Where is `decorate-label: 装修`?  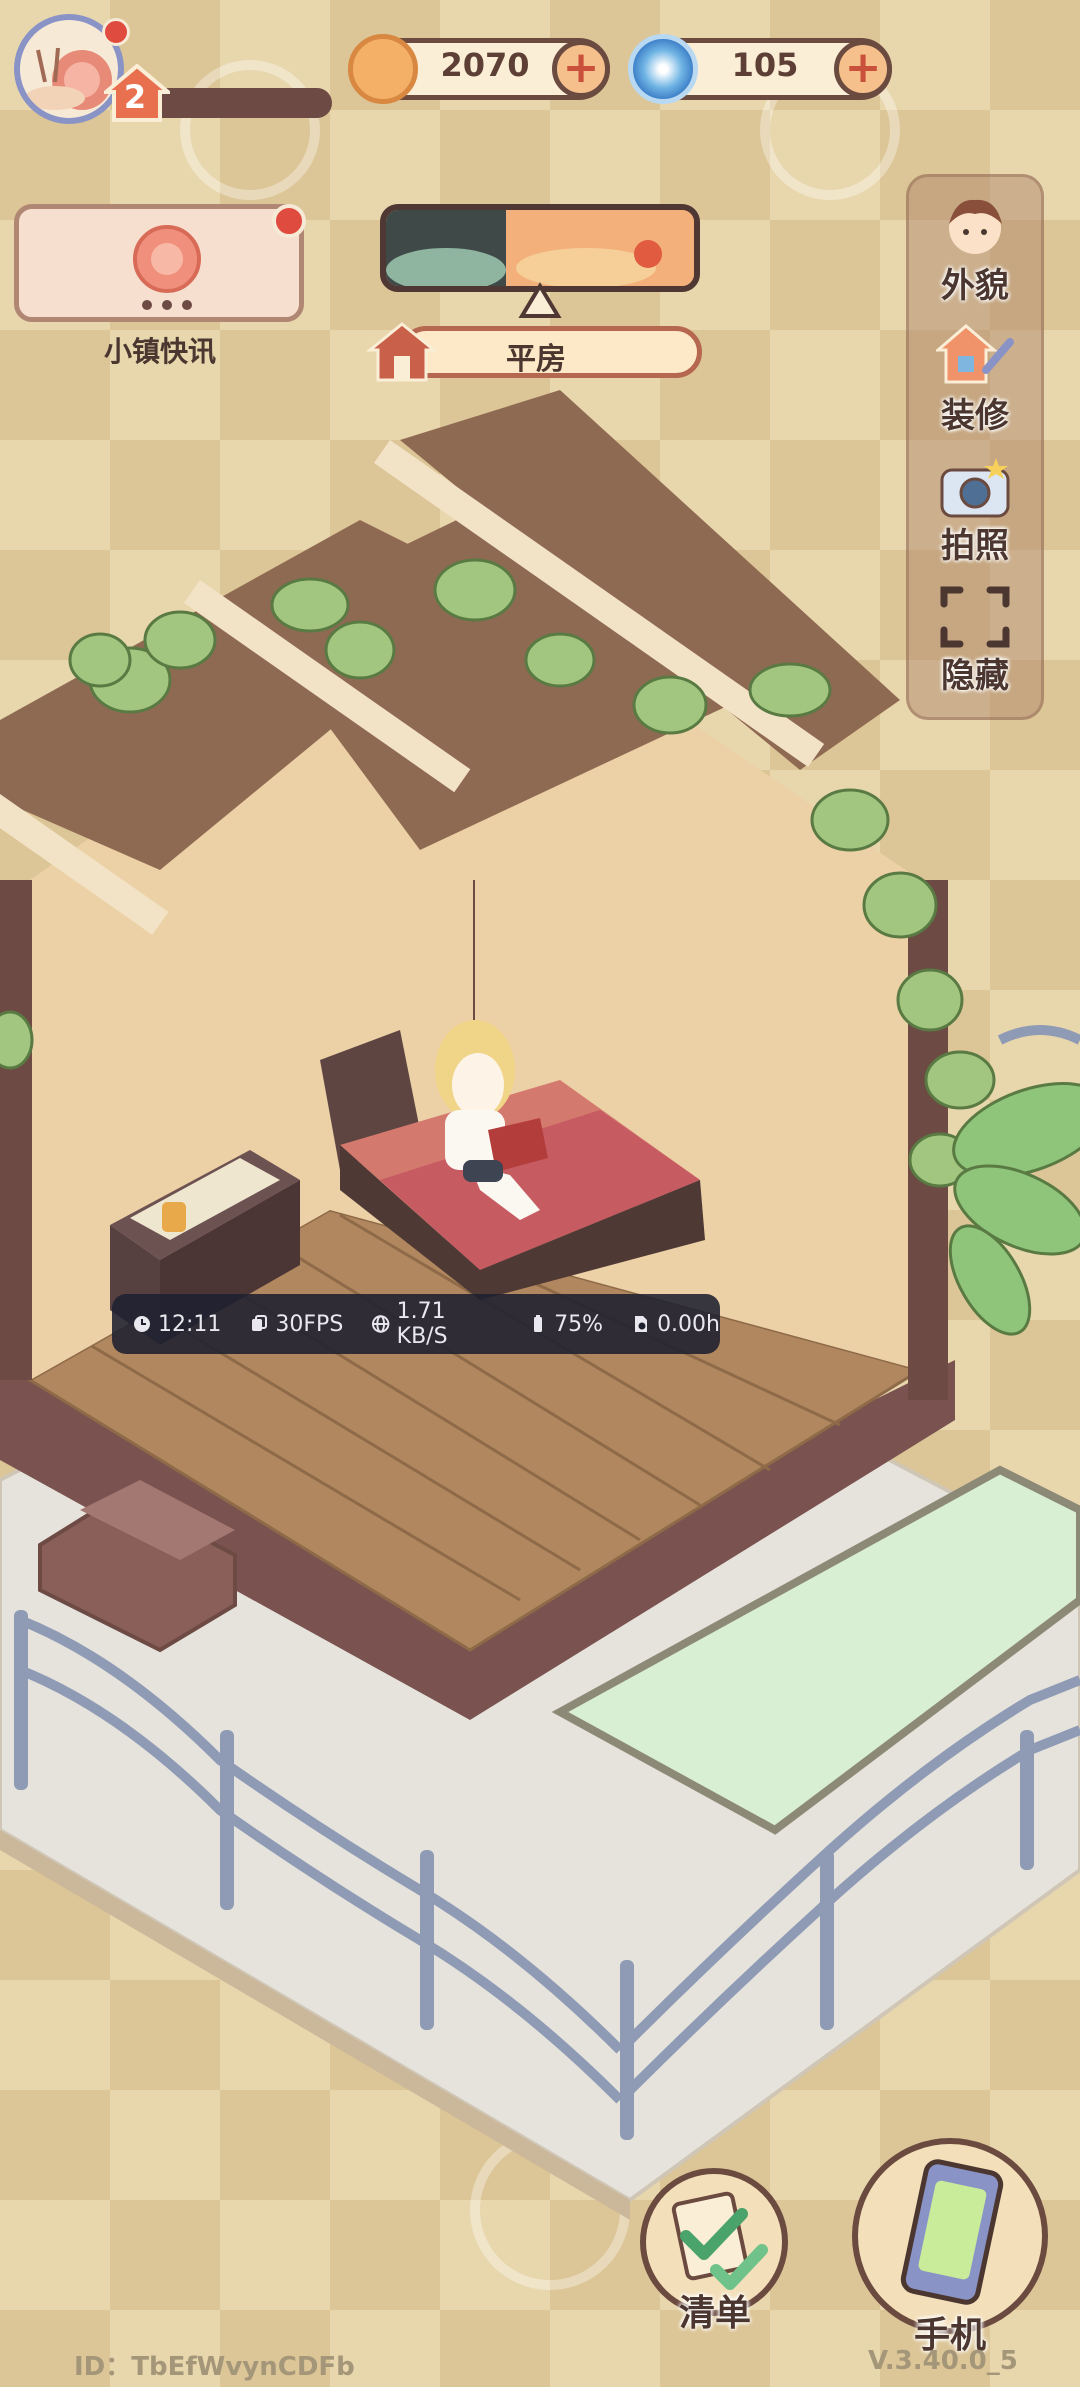
decorate-label: 装修 is located at coordinates (975, 416).